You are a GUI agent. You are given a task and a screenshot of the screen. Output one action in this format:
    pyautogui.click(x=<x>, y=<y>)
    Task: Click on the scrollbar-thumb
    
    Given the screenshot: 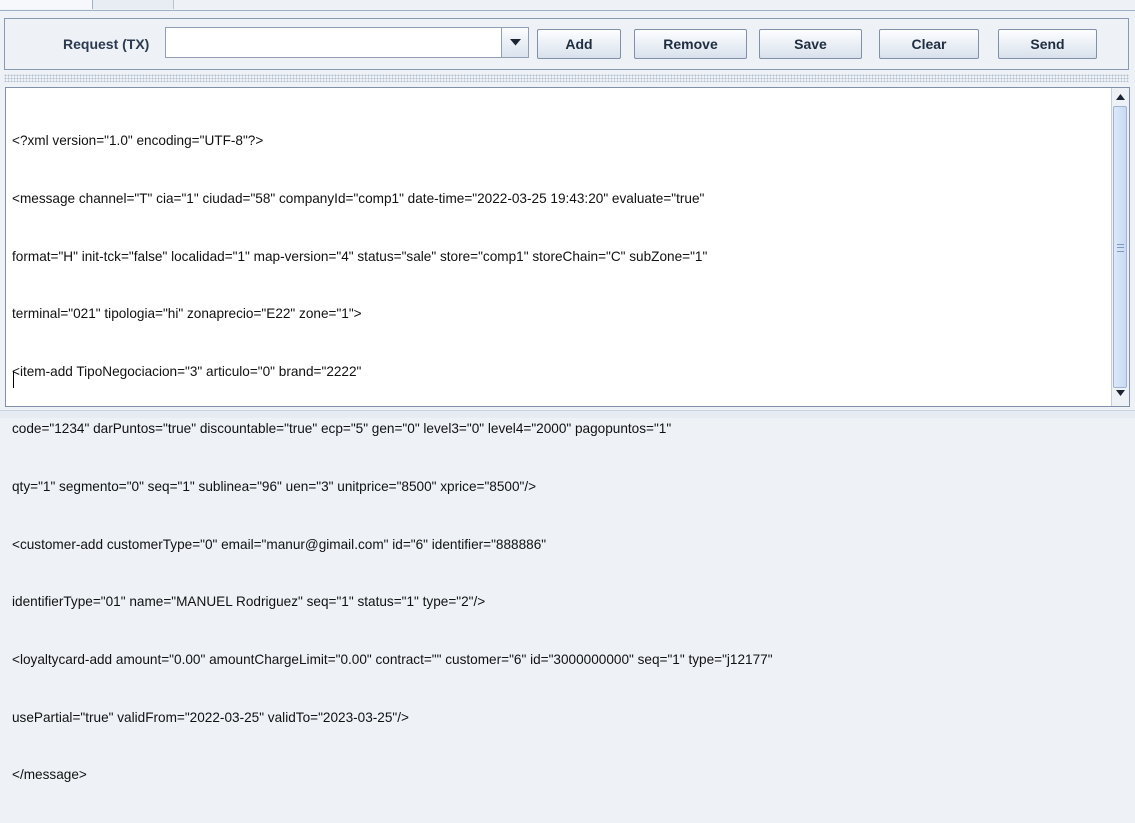 What is the action you would take?
    pyautogui.click(x=1120, y=247)
    